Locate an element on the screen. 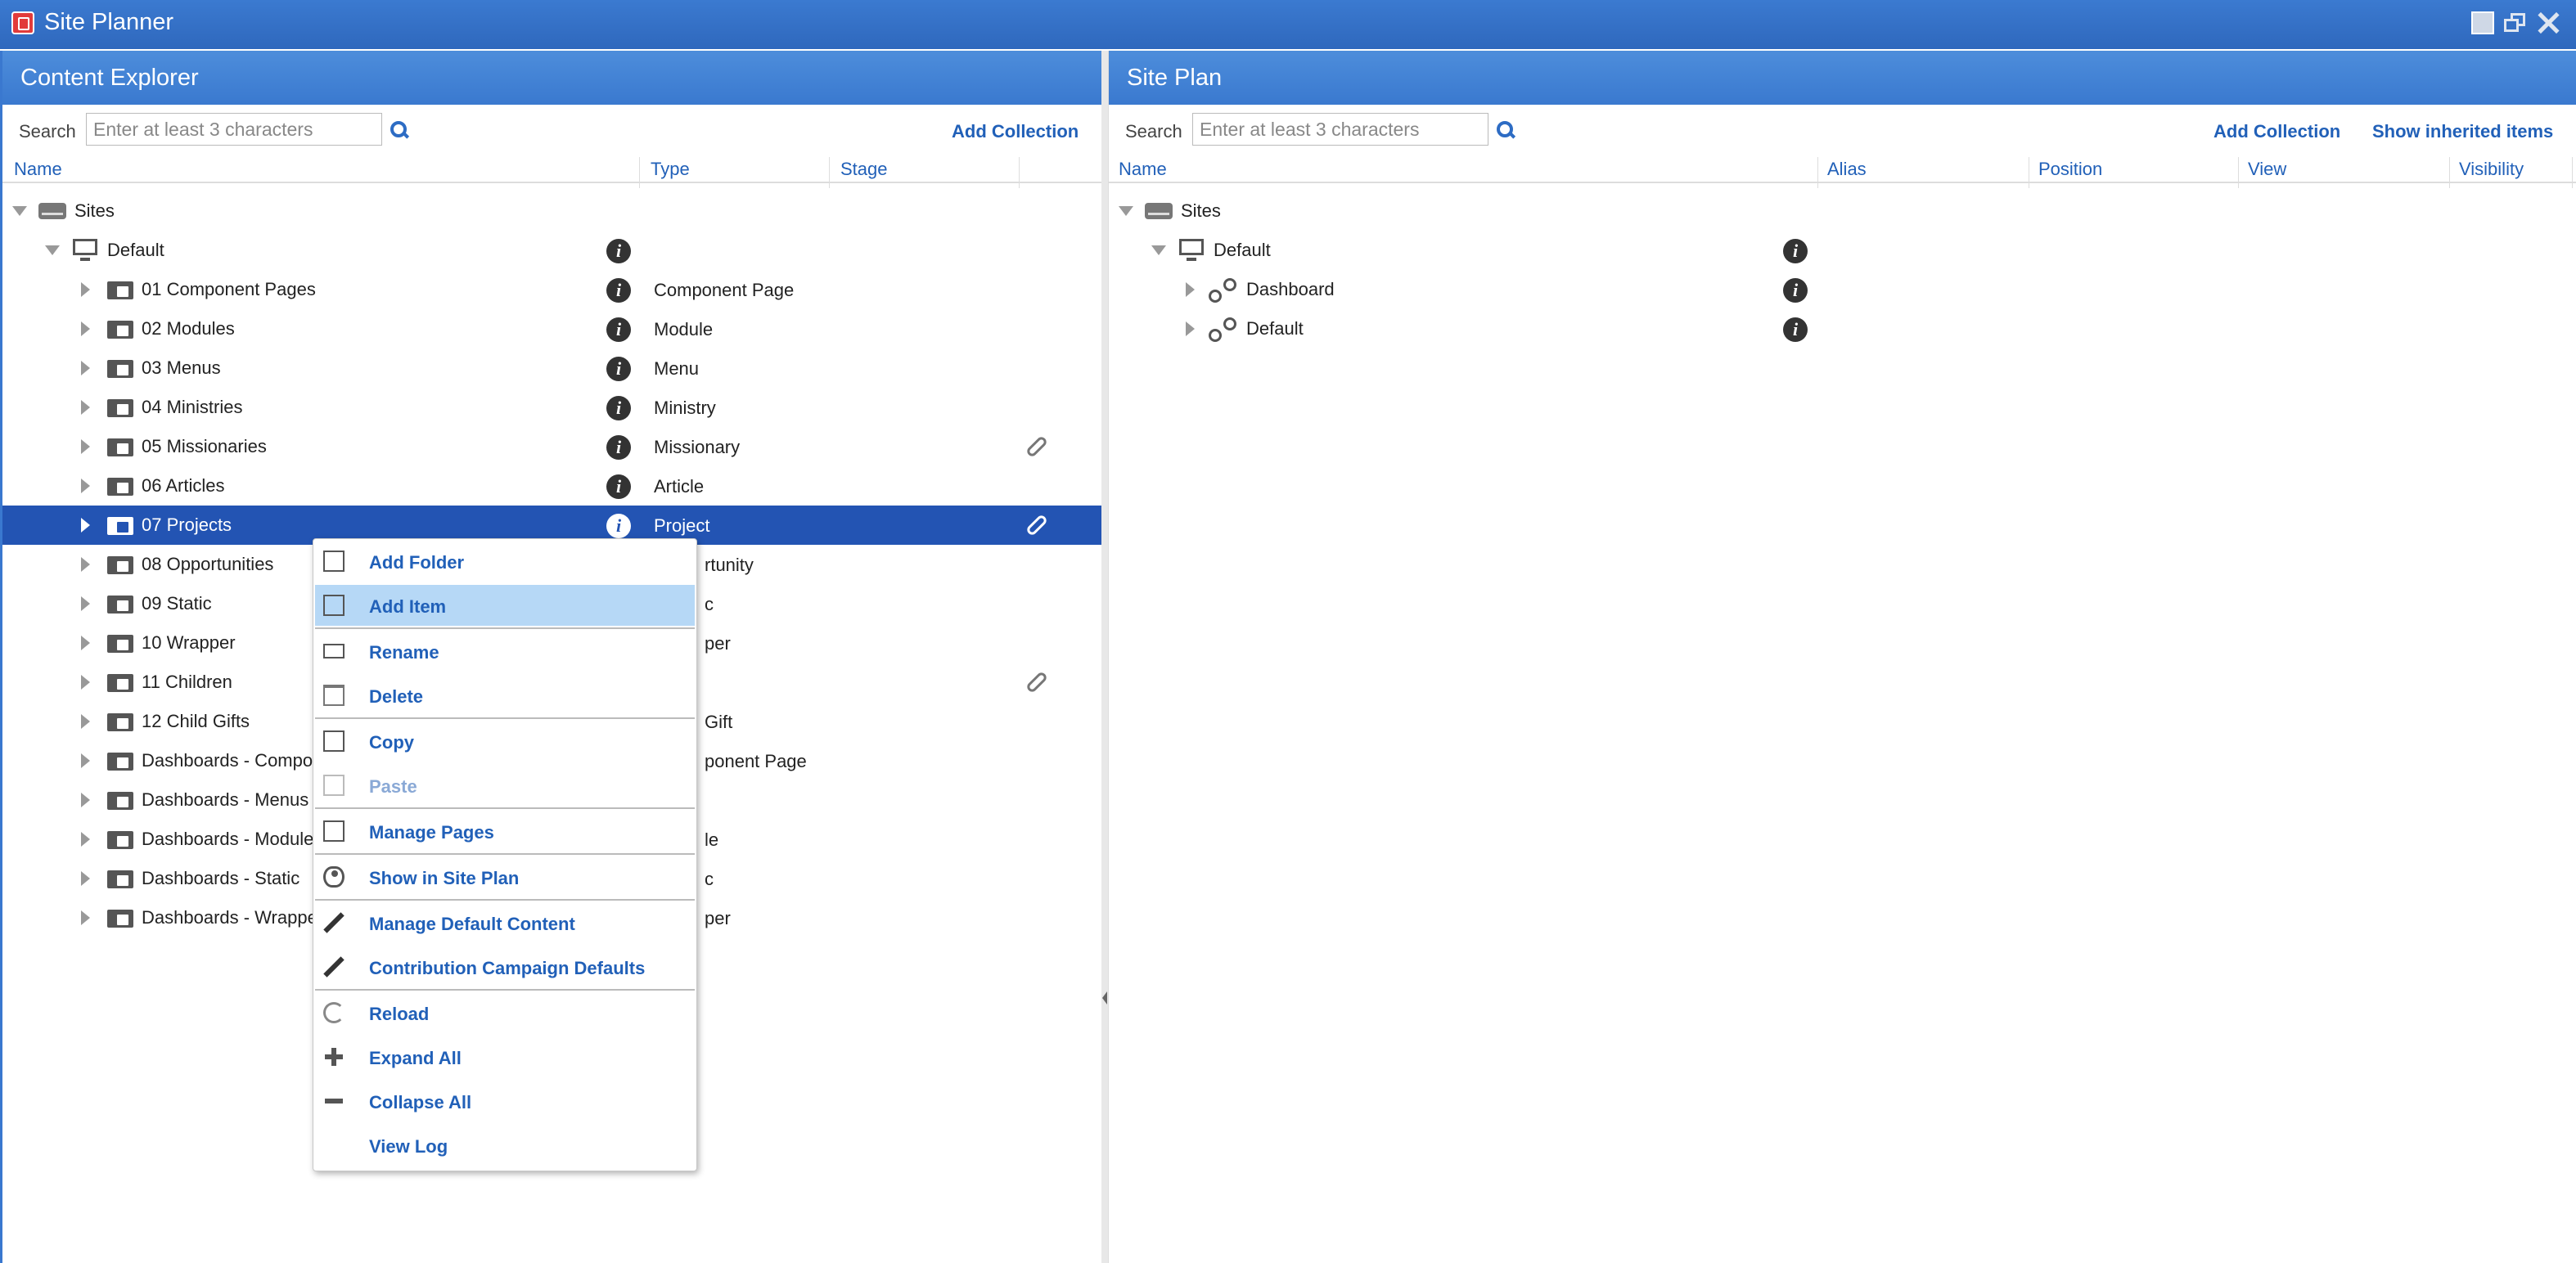 This screenshot has height=1263, width=2576. menu-reload: Reload is located at coordinates (505, 1012).